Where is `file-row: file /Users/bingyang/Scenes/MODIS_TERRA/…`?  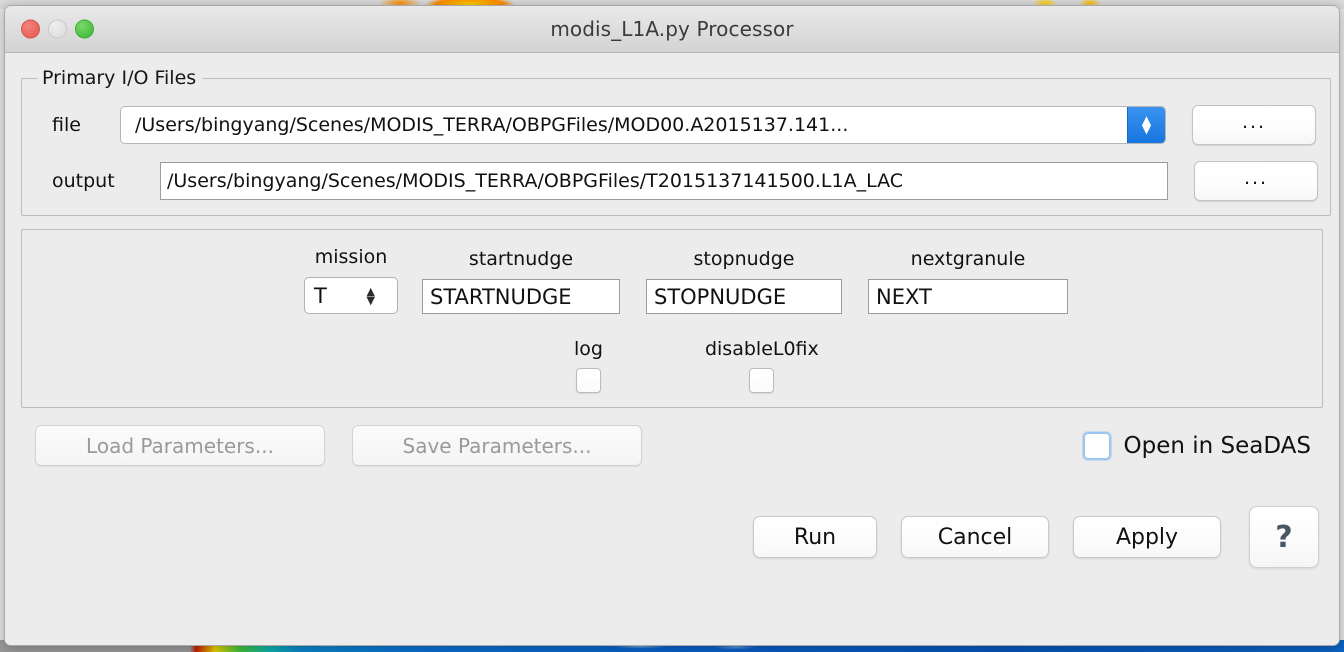 file-row: file /Users/bingyang/Scenes/MODIS_TERRA/… is located at coordinates (676, 125).